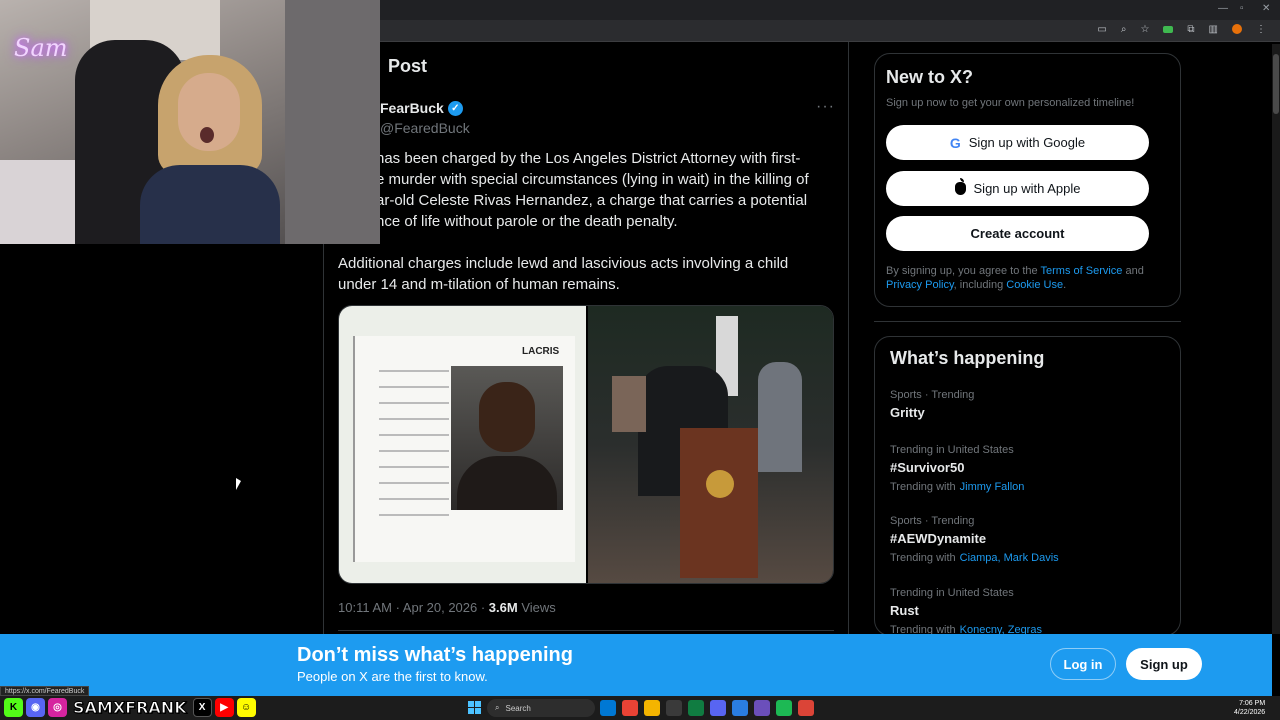 This screenshot has width=1280, height=720. I want to click on system-clock: 7:06 PM 4/22/2026, so click(1249, 708).